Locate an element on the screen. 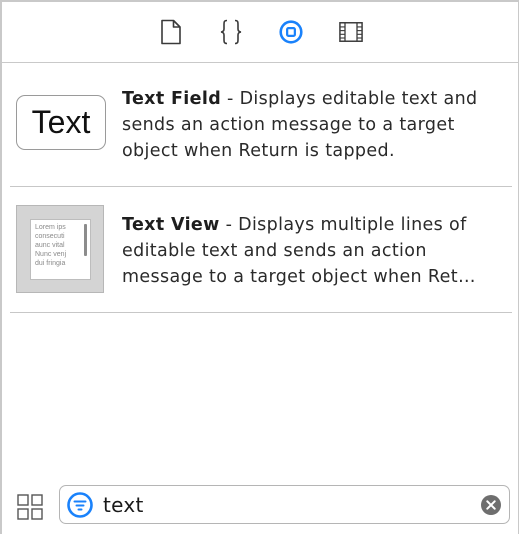 The width and height of the screenshot is (520, 534). divider is located at coordinates (261, 312).